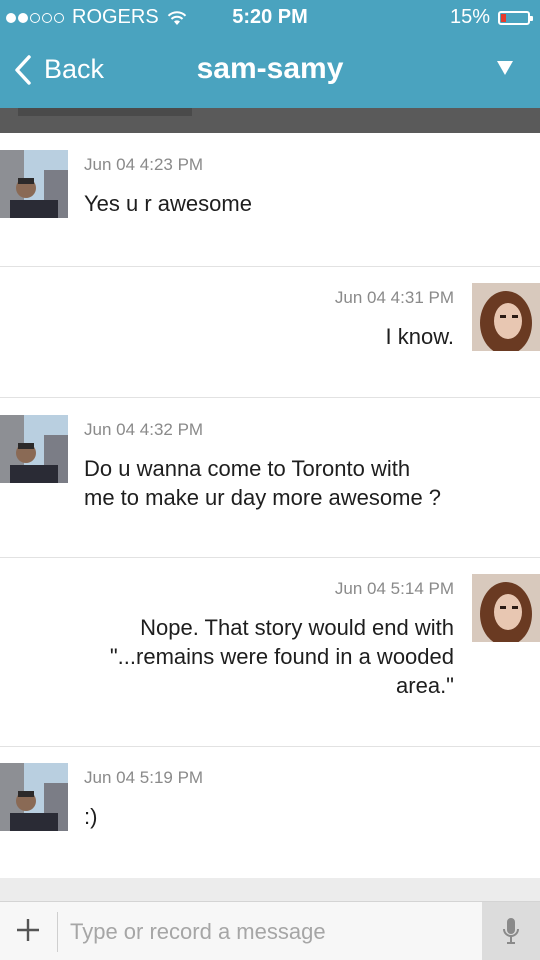  What do you see at coordinates (515, 17) in the screenshot?
I see `battery-icon` at bounding box center [515, 17].